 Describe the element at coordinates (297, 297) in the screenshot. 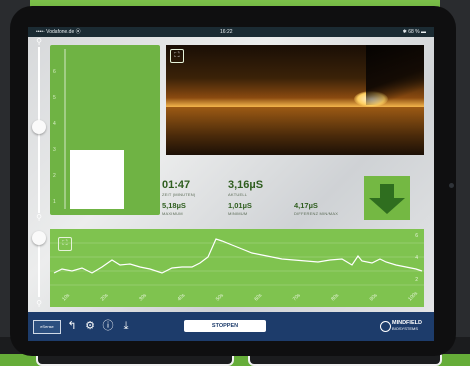

I see `graph-x-tick: 70s` at that location.